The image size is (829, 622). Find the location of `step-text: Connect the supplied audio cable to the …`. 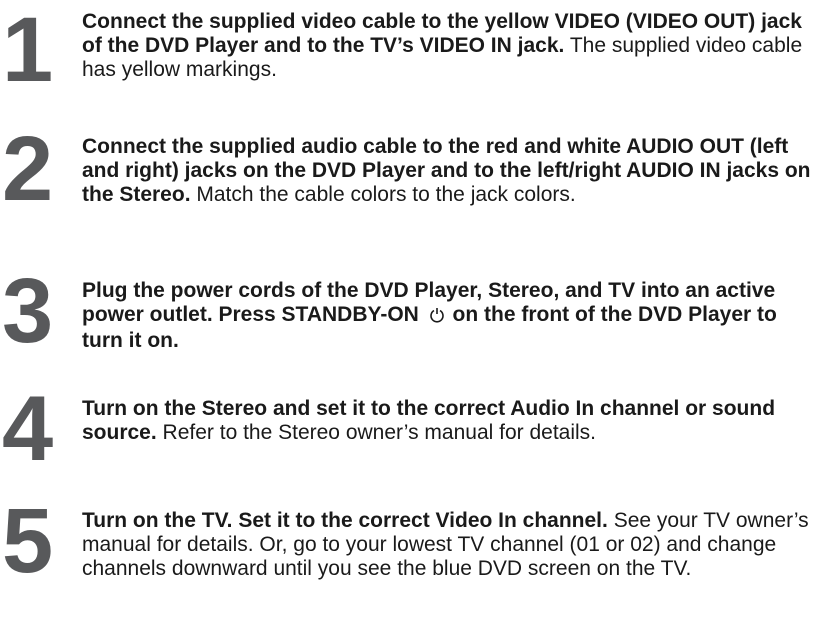

step-text: Connect the supplied audio cable to the … is located at coordinates (452, 171).